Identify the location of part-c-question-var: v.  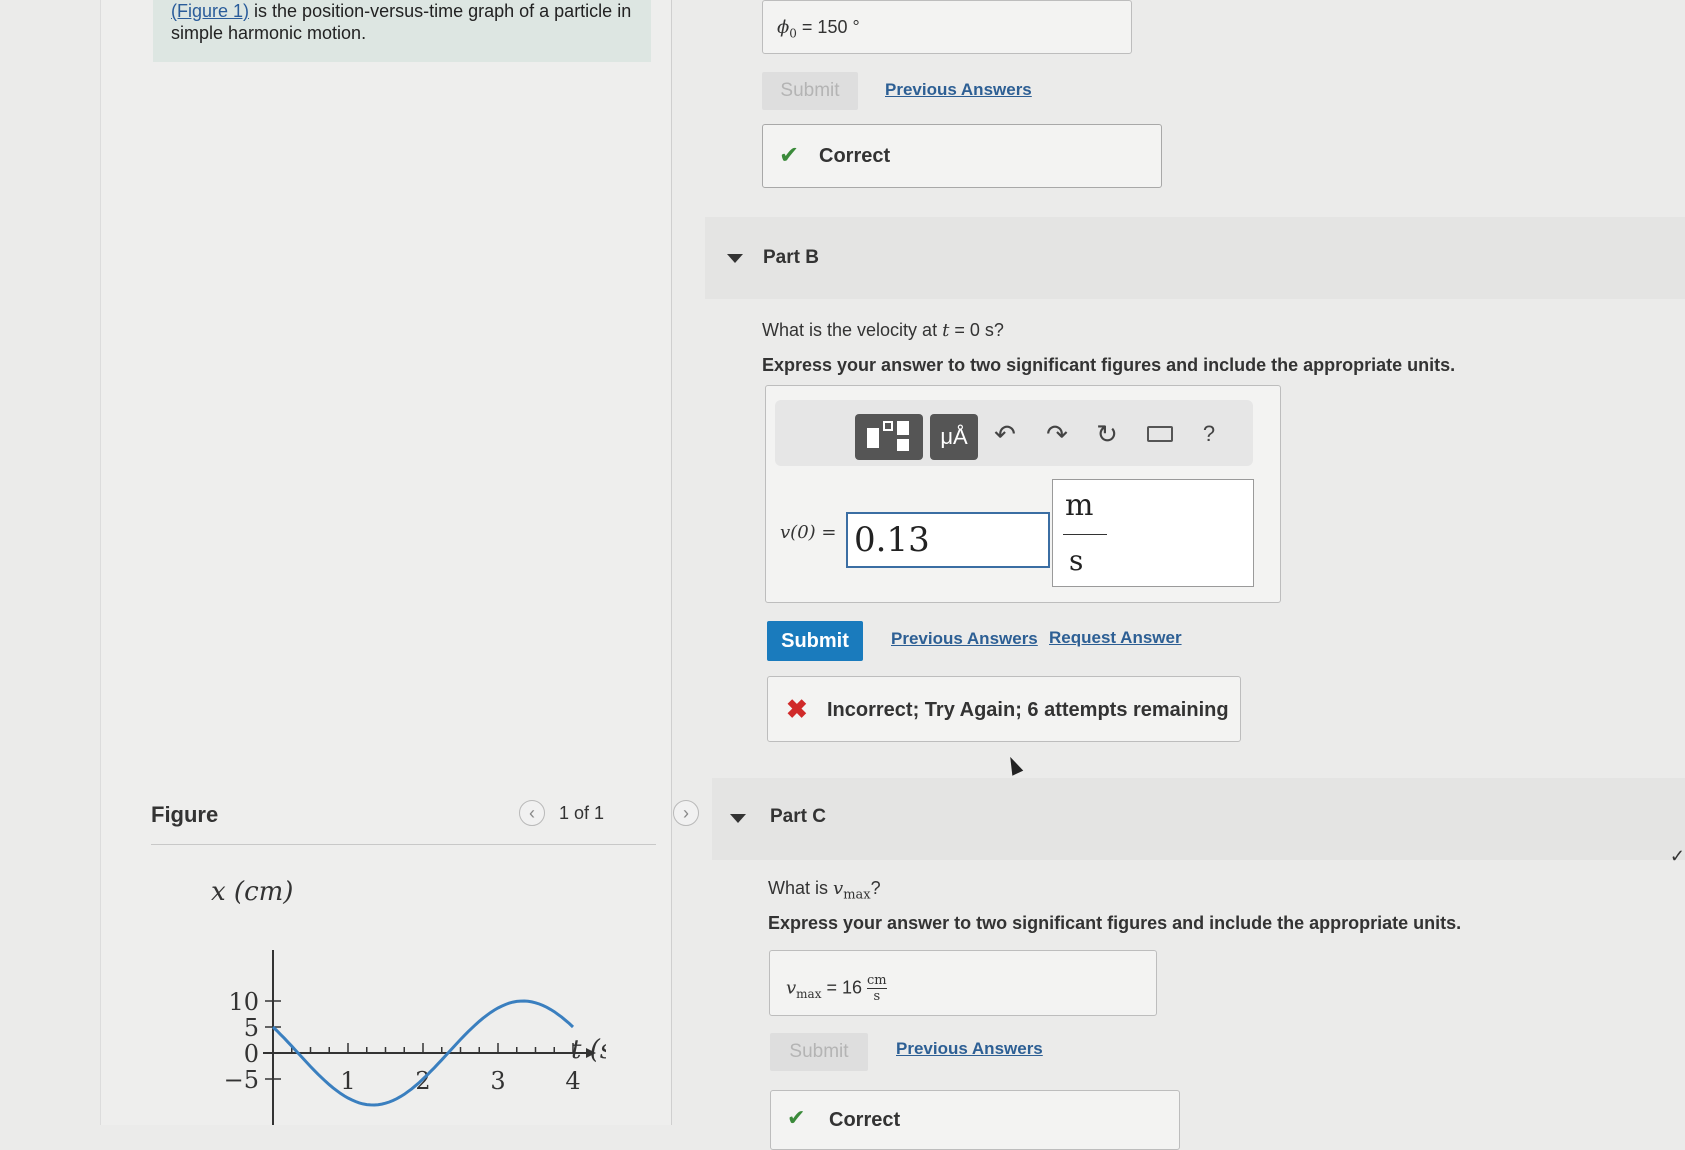
(838, 888).